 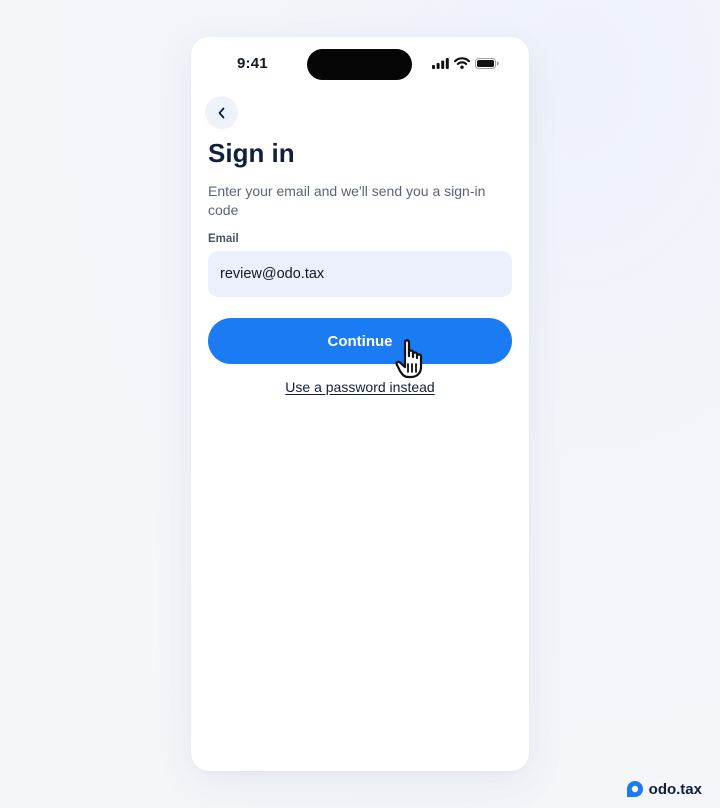 I want to click on signal-icon, so click(x=440, y=63).